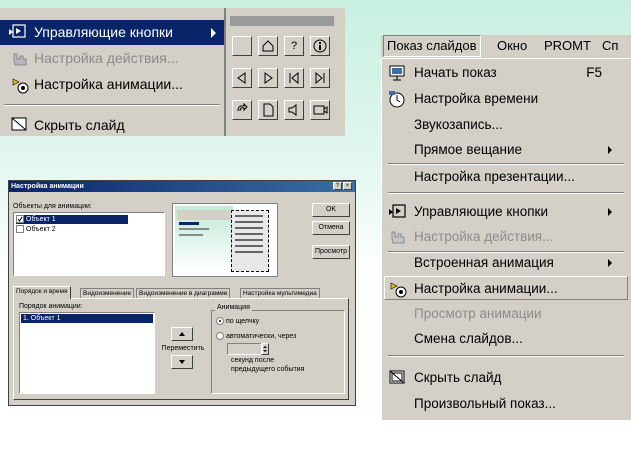  Describe the element at coordinates (398, 237) in the screenshot. I see `hand-action-icon` at that location.